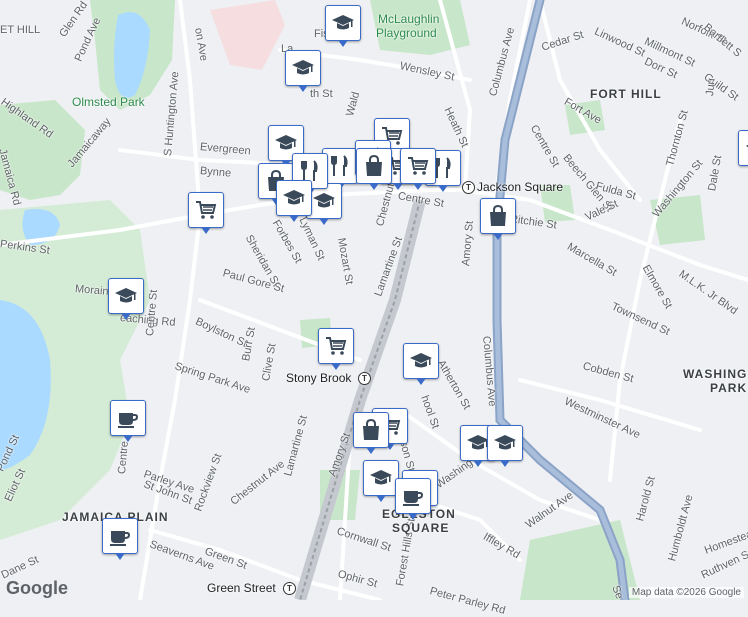 The image size is (748, 617). I want to click on poi-bag-jackson-shopping-bag-icon, so click(498, 219).